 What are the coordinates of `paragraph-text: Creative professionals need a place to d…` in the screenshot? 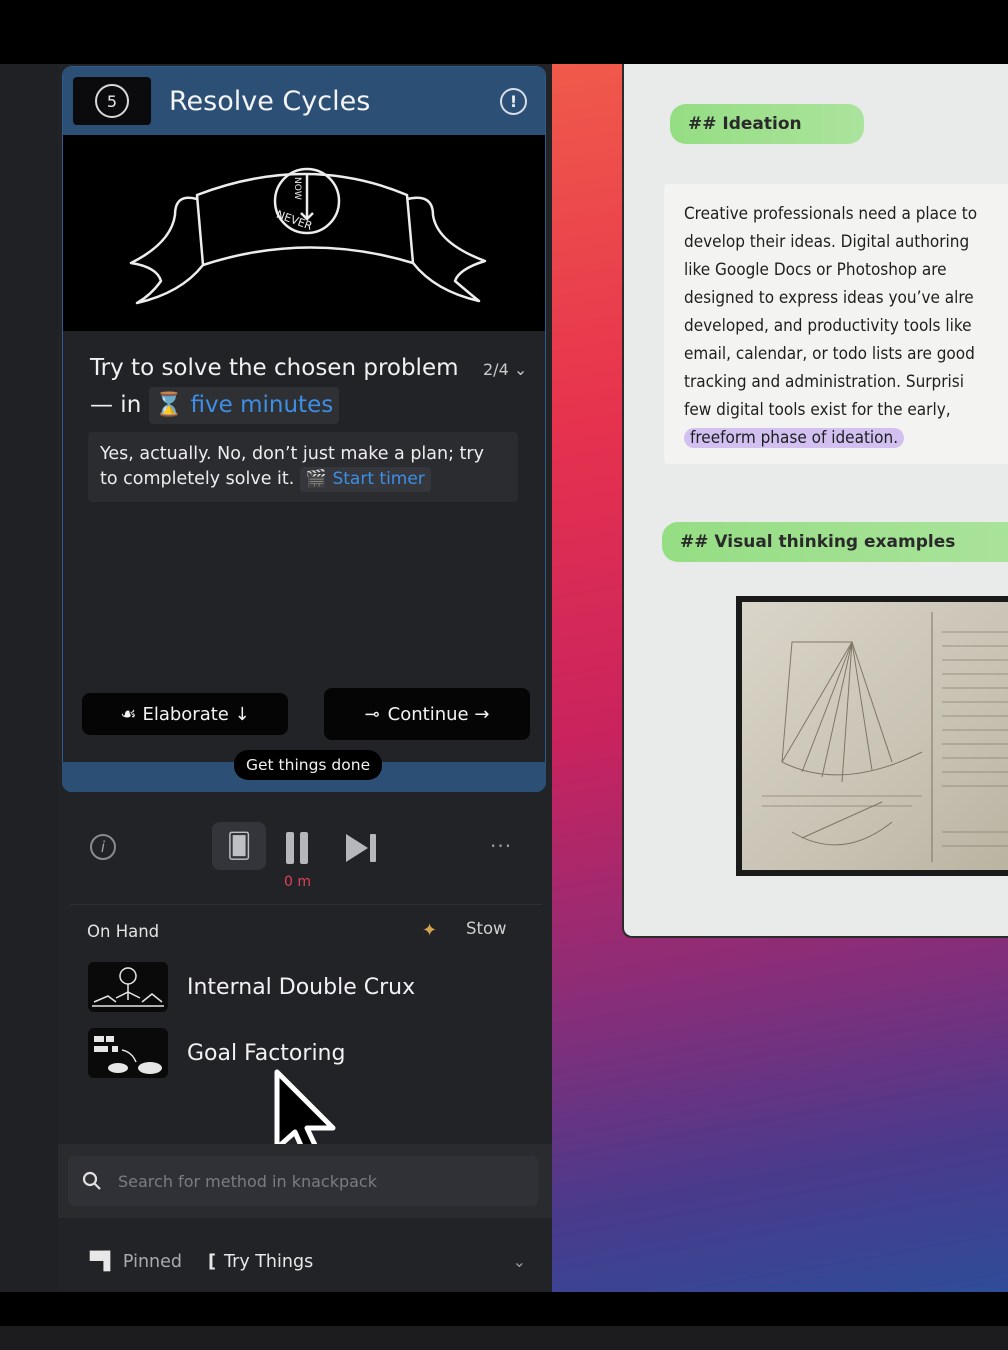 It's located at (846, 326).